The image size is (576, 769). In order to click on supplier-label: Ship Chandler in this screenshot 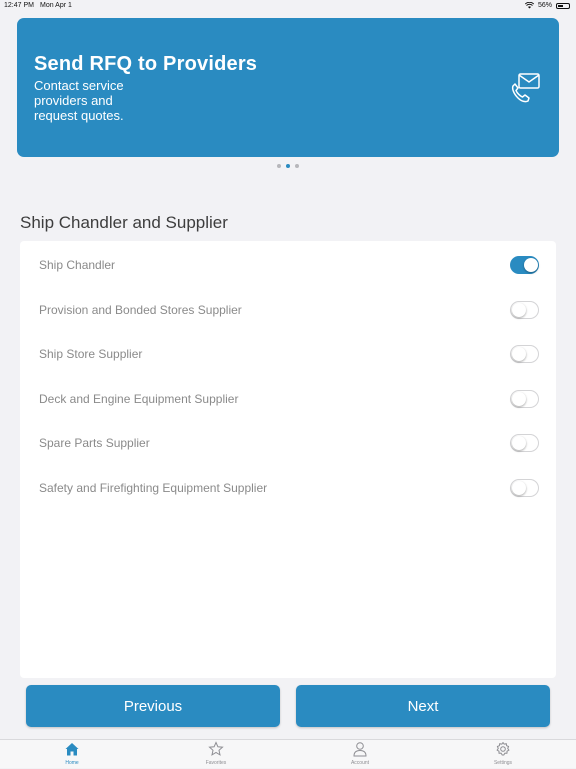, I will do `click(77, 265)`.